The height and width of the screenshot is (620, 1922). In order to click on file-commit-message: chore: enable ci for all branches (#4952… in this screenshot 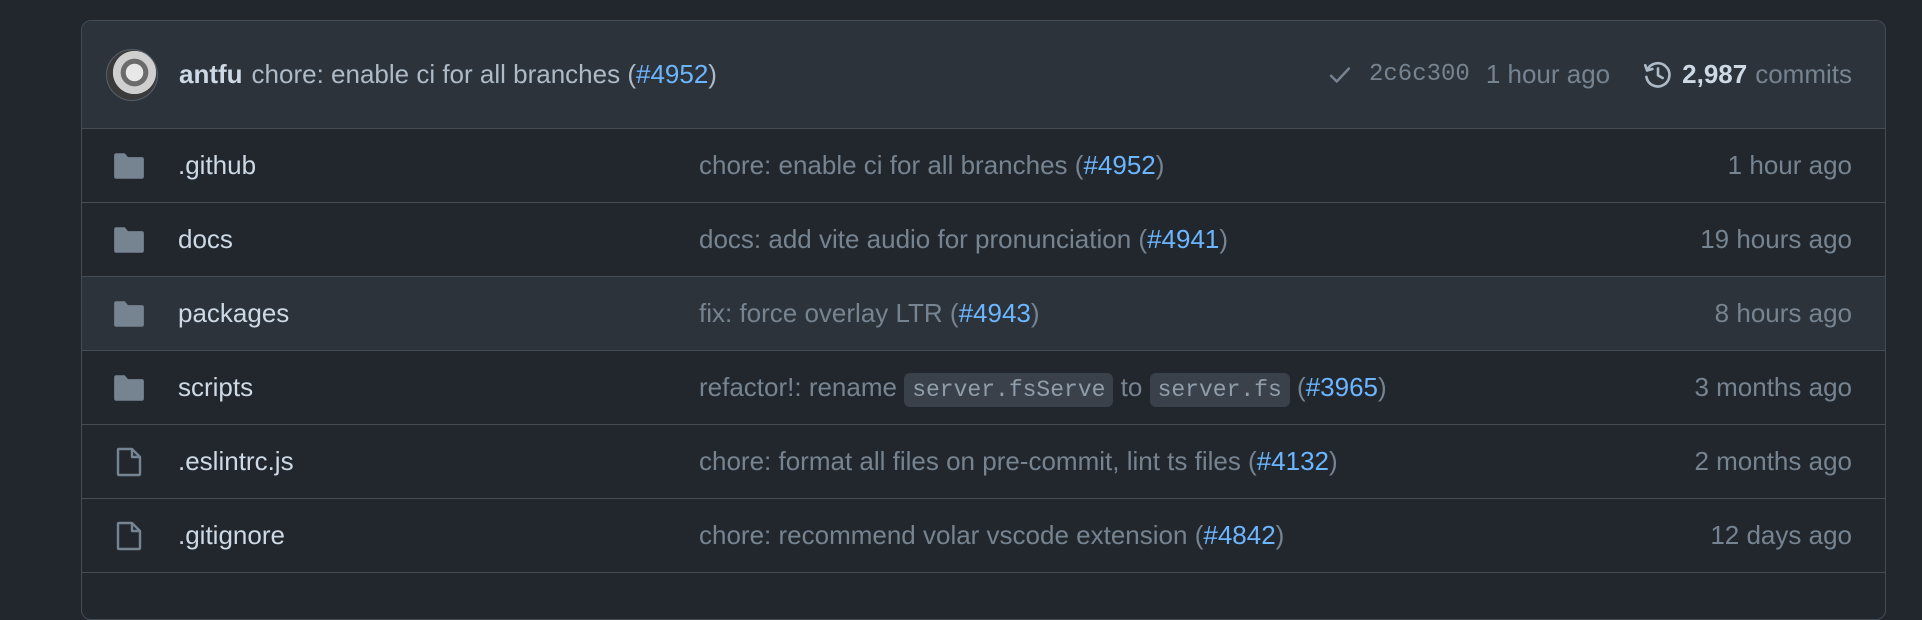, I will do `click(1213, 165)`.